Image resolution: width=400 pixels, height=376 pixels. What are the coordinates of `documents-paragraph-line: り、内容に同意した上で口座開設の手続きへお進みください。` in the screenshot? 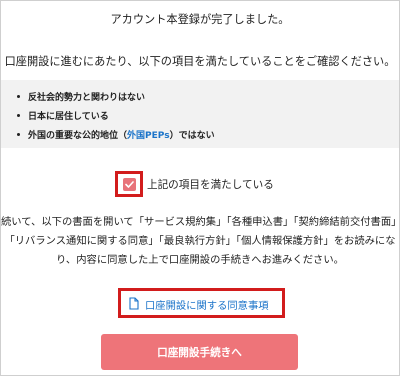 It's located at (200, 260).